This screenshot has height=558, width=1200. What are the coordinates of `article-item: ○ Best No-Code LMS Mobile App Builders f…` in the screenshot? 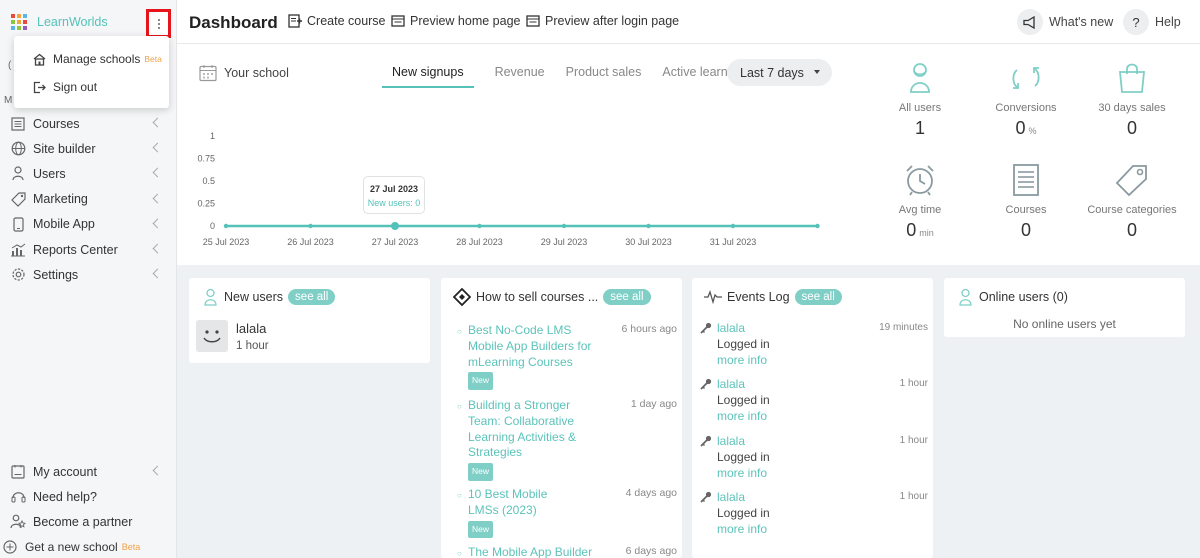 It's located at (567, 357).